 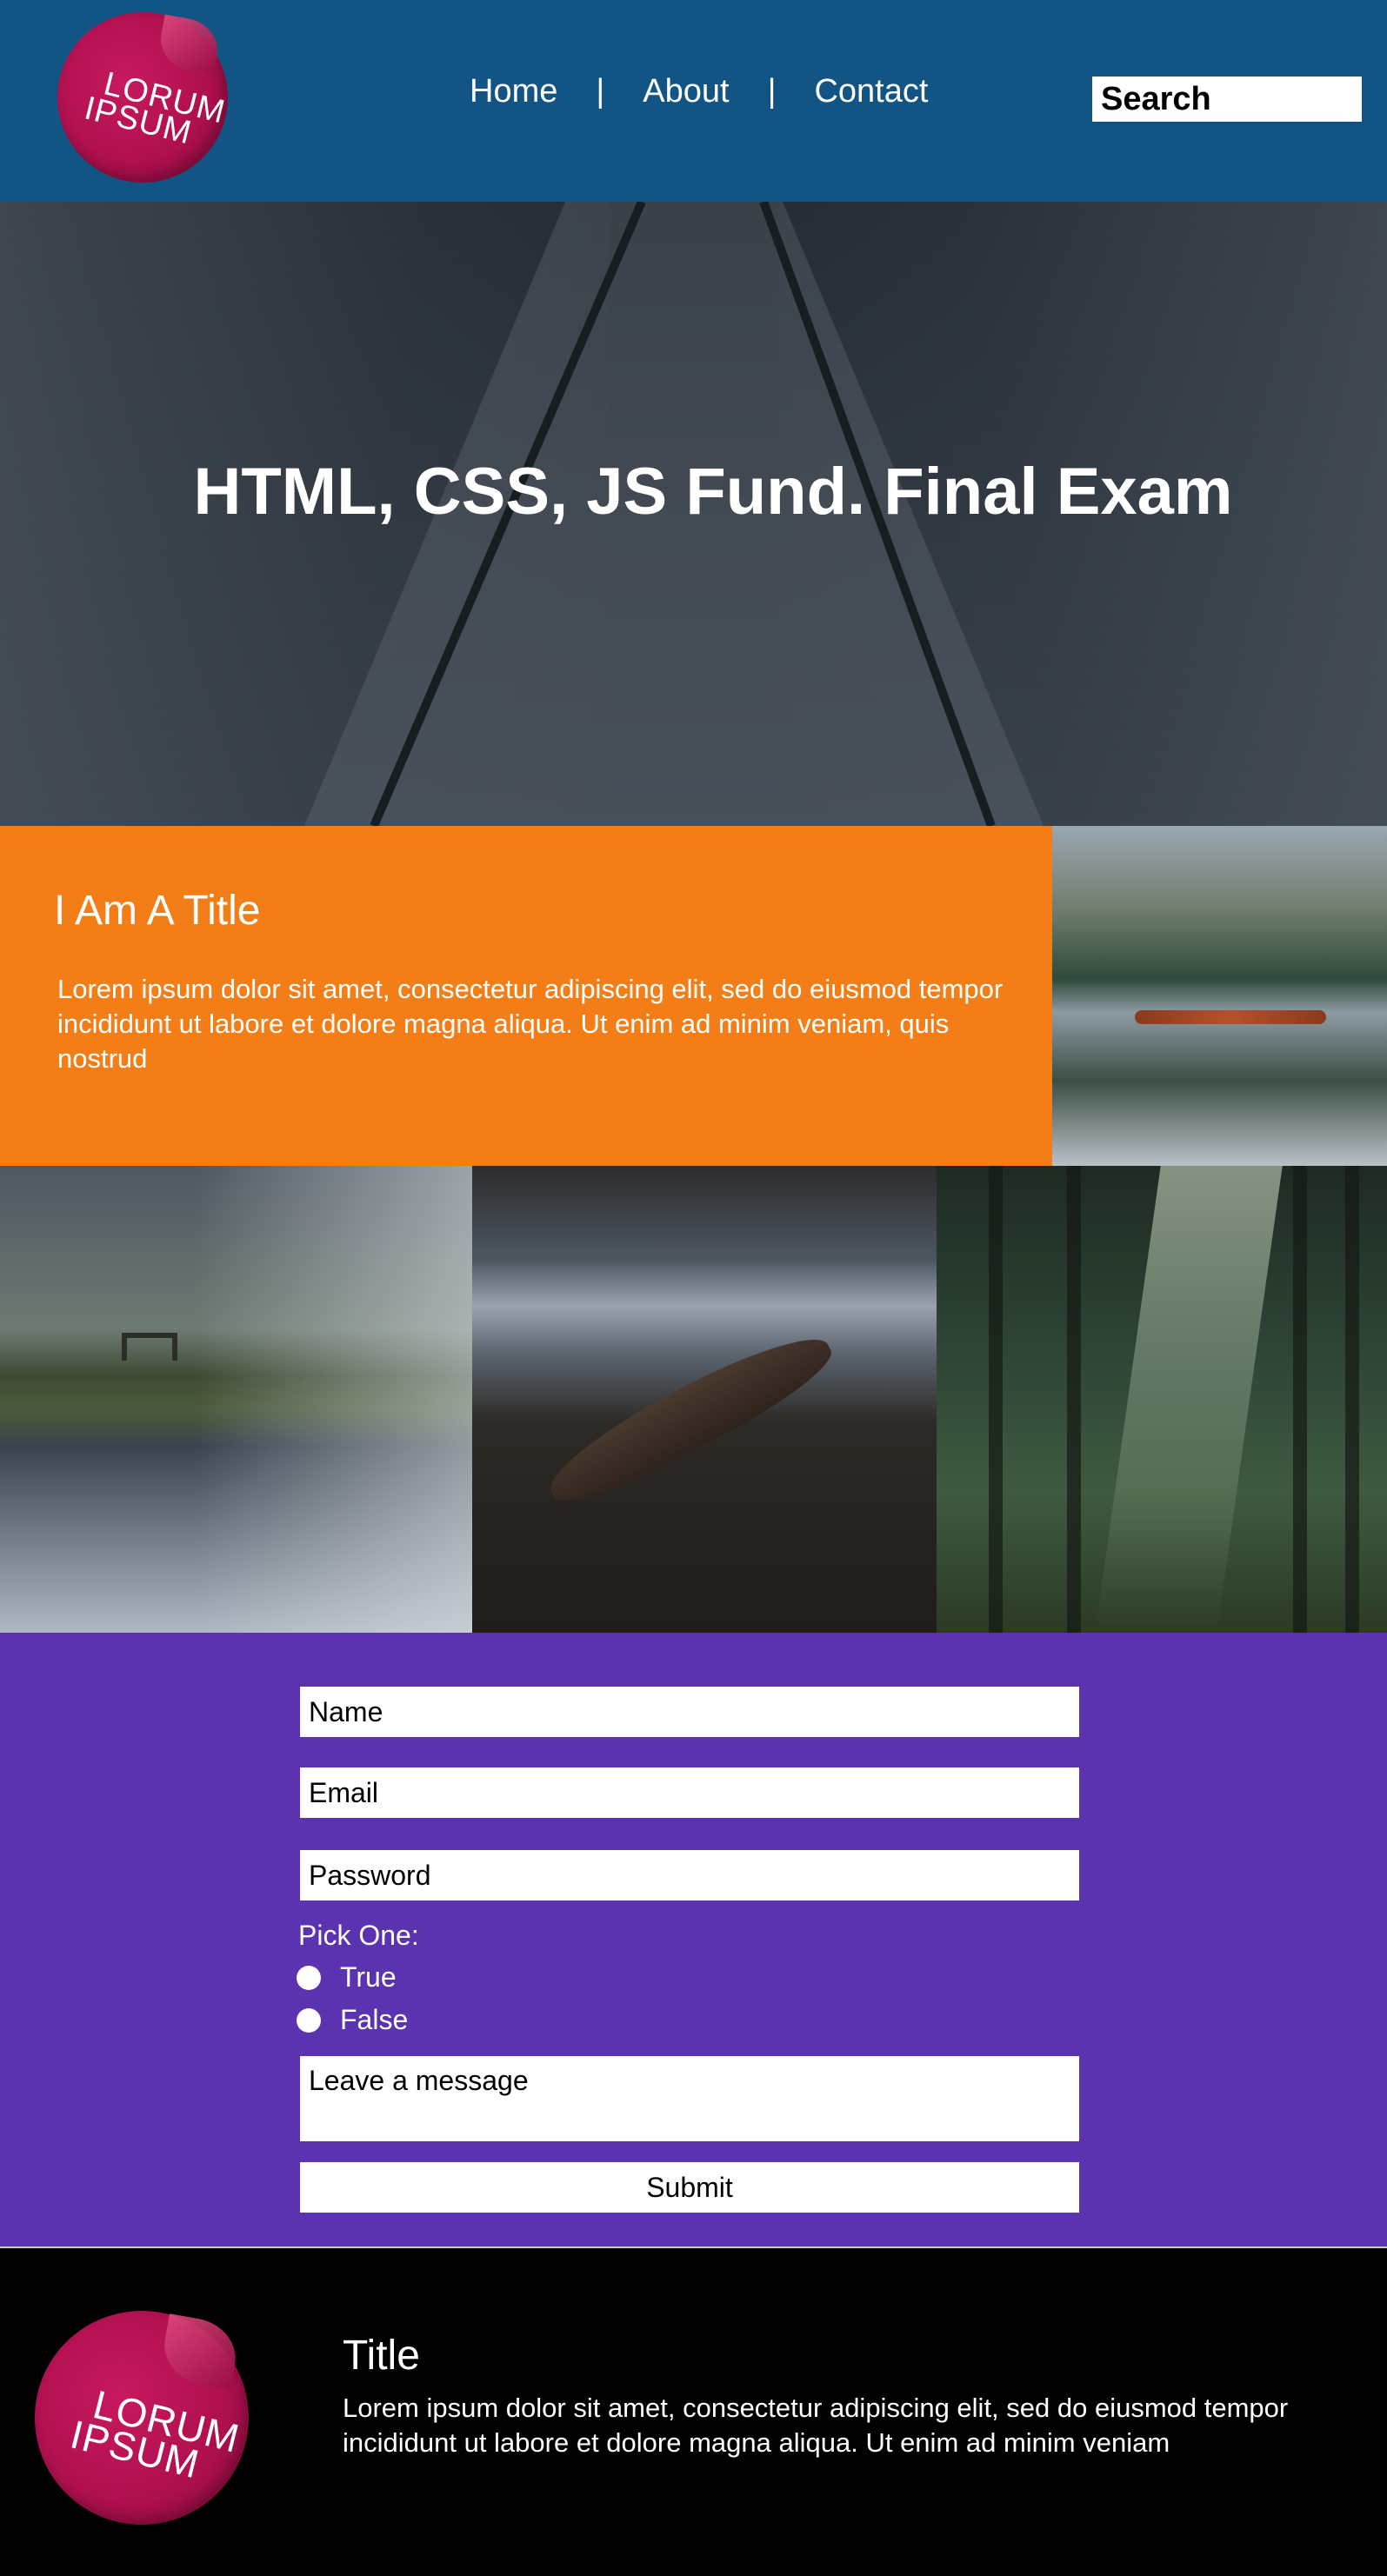 I want to click on search-input, so click(x=1227, y=99).